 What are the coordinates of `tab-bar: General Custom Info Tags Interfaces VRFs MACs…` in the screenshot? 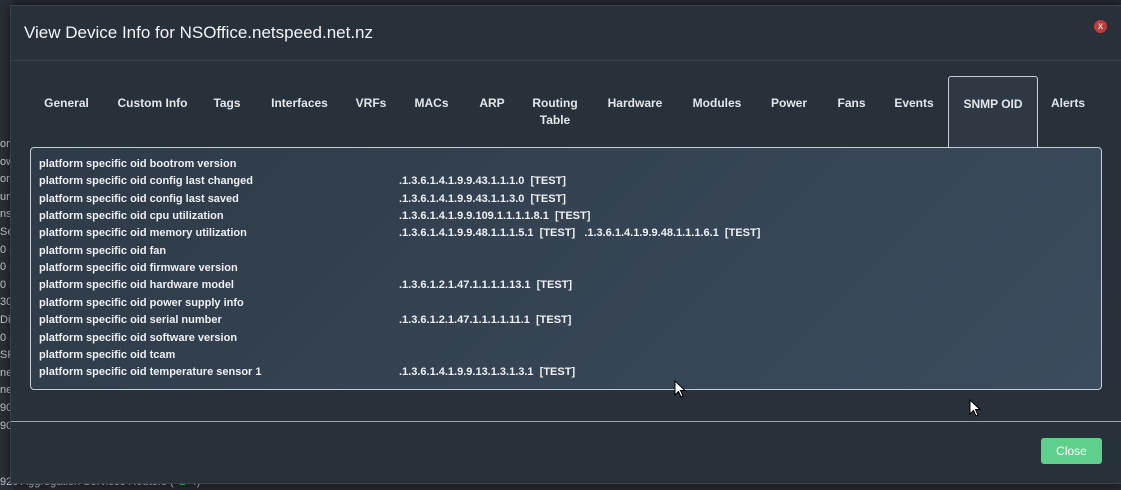 It's located at (566, 112).